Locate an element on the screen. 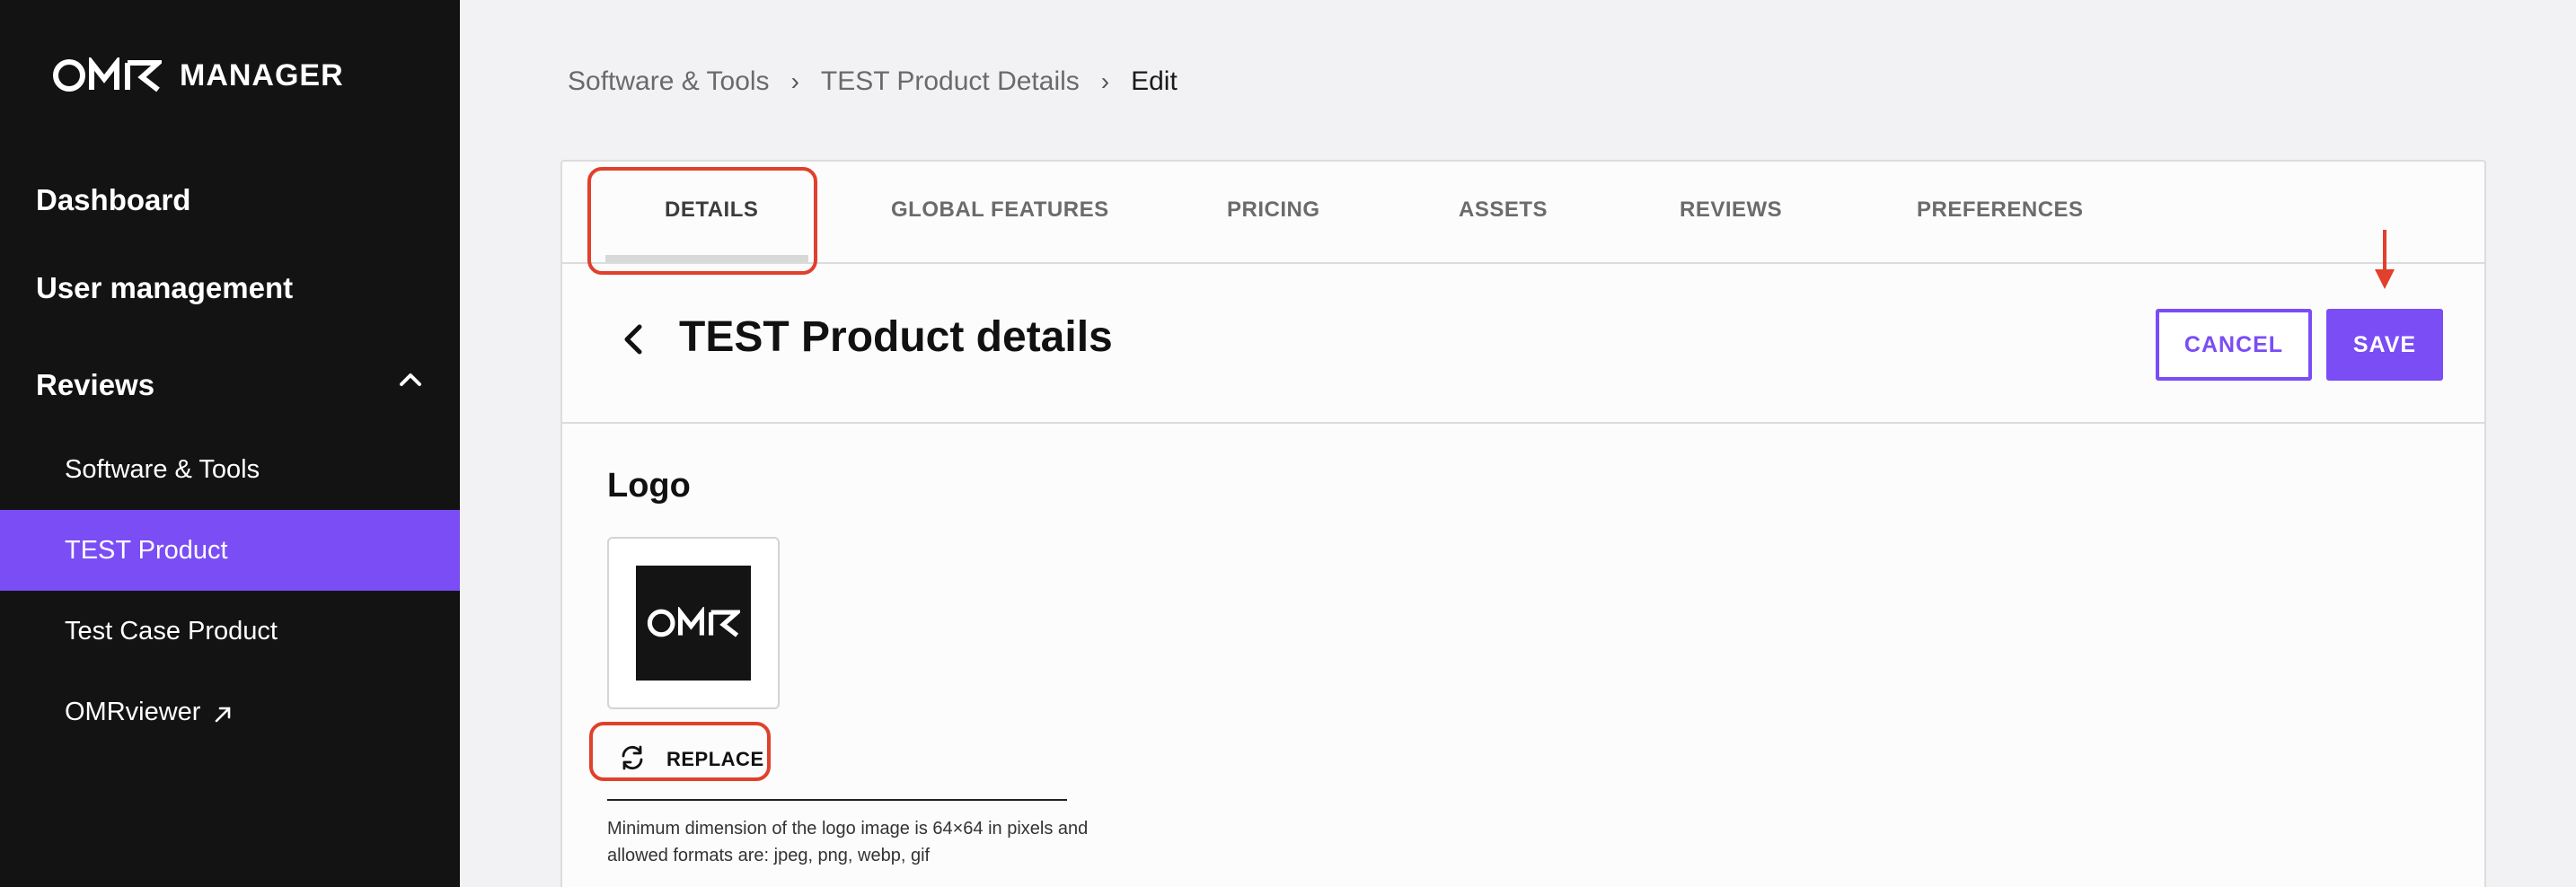 This screenshot has height=887, width=2576. external-link-icon is located at coordinates (223, 712).